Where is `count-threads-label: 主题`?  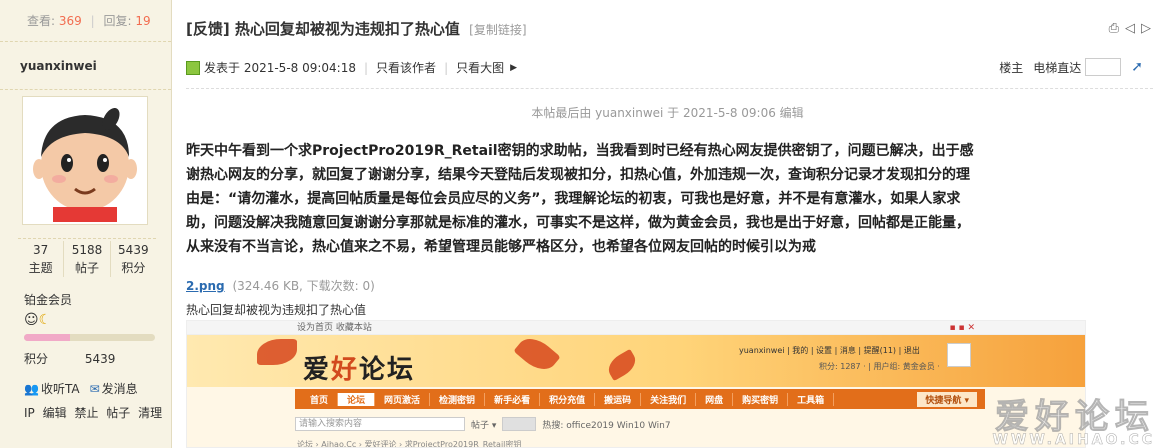 count-threads-label: 主题 is located at coordinates (40, 268).